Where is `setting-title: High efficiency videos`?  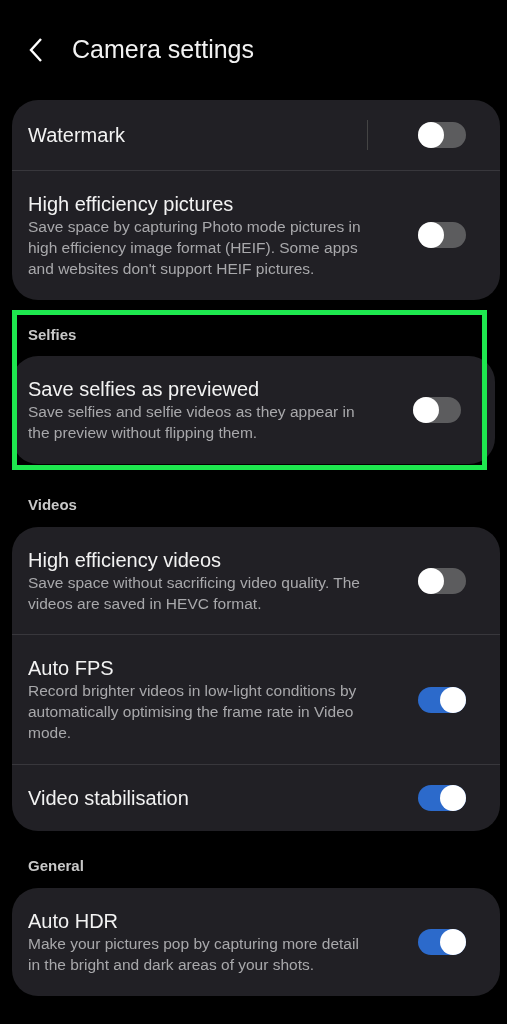 setting-title: High efficiency videos is located at coordinates (125, 560).